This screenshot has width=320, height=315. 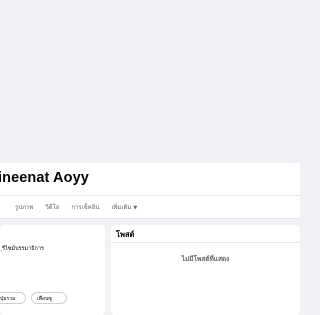 What do you see at coordinates (205, 259) in the screenshot?
I see `empty-posts-message: ไม่มีโพสต์ที่แสดง` at bounding box center [205, 259].